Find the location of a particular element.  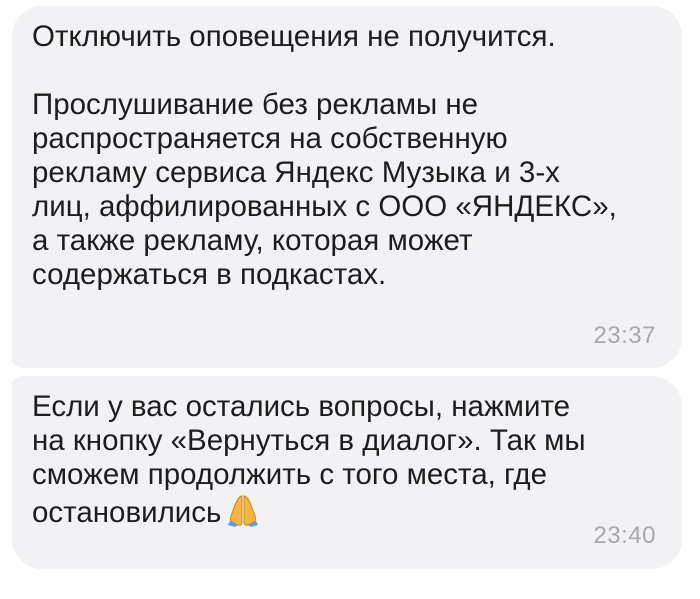

folded-hands-icon is located at coordinates (243, 511).